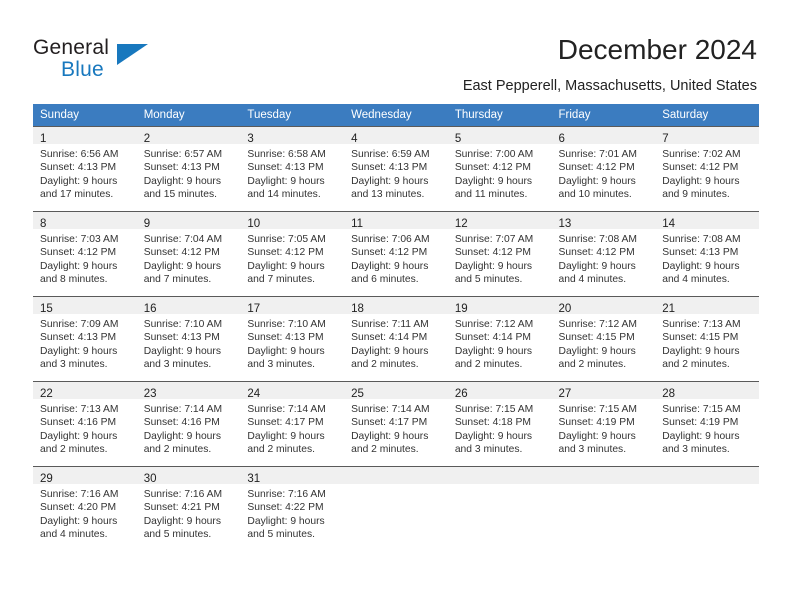 Image resolution: width=792 pixels, height=612 pixels. Describe the element at coordinates (85, 476) in the screenshot. I see `day-number-band: 29` at that location.